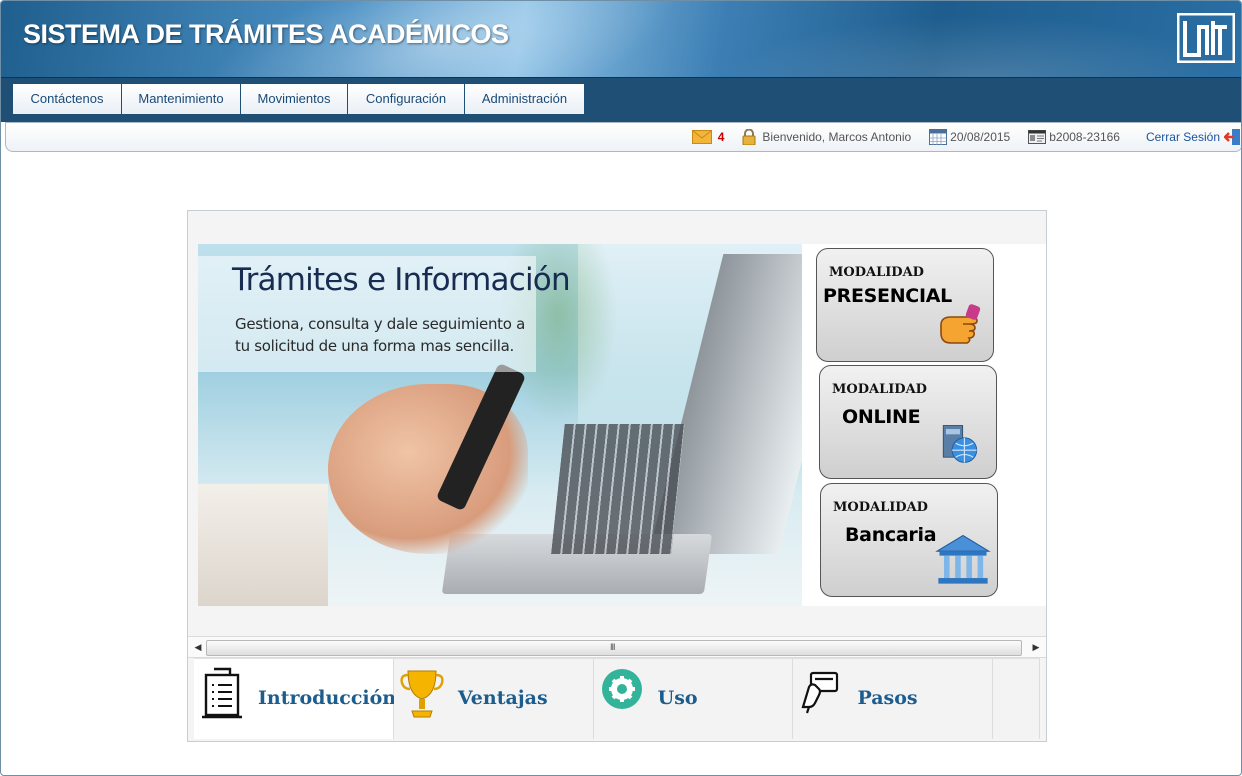 The width and height of the screenshot is (1242, 776). I want to click on computer-globe-icon, so click(960, 444).